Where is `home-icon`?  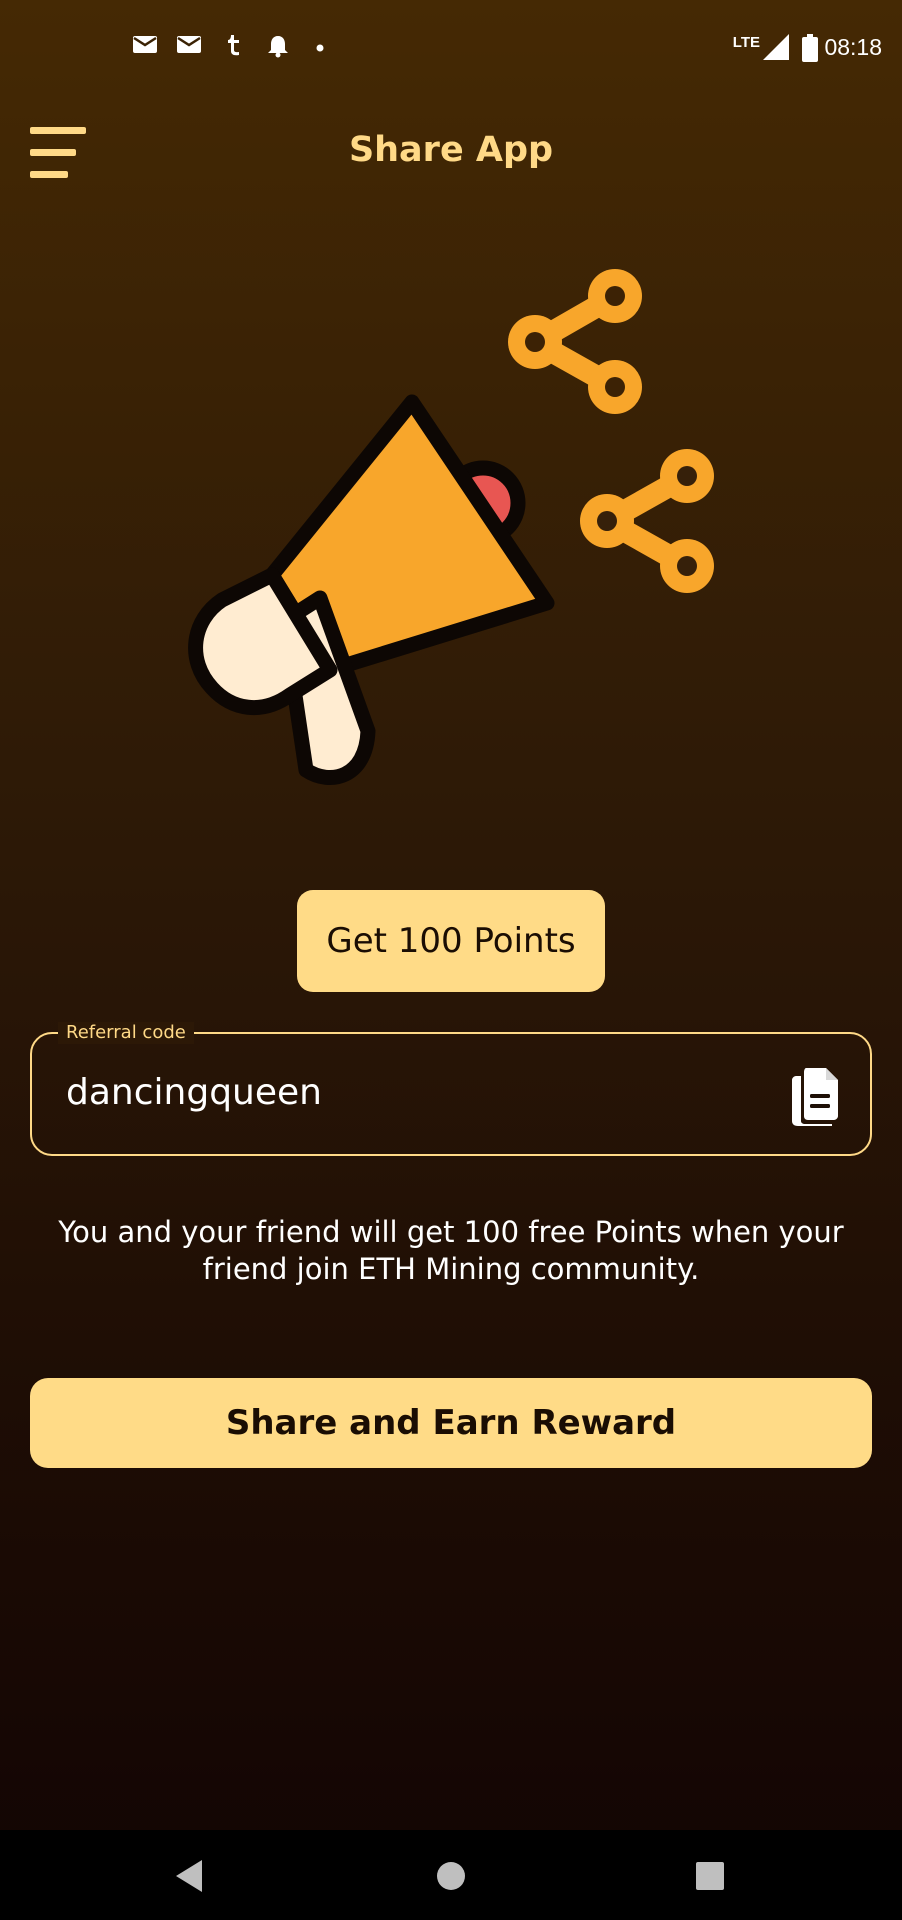
home-icon is located at coordinates (451, 1876).